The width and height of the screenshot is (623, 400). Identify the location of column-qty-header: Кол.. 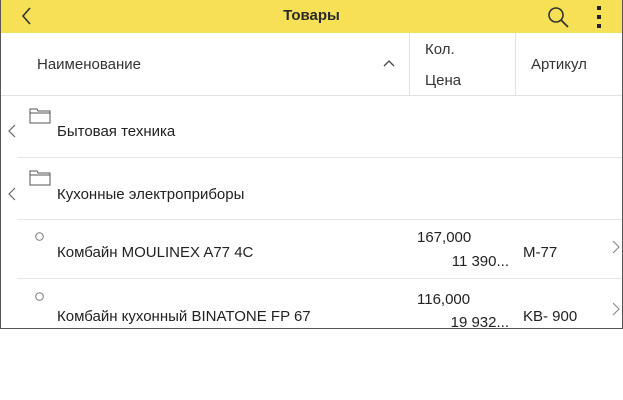
(440, 49).